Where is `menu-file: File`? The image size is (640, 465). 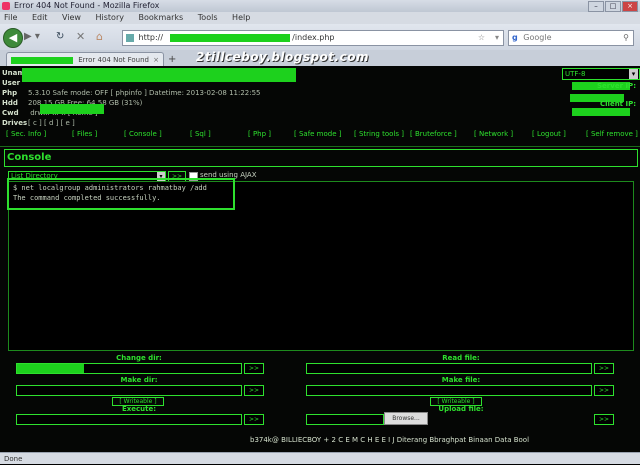 menu-file: File is located at coordinates (10, 17).